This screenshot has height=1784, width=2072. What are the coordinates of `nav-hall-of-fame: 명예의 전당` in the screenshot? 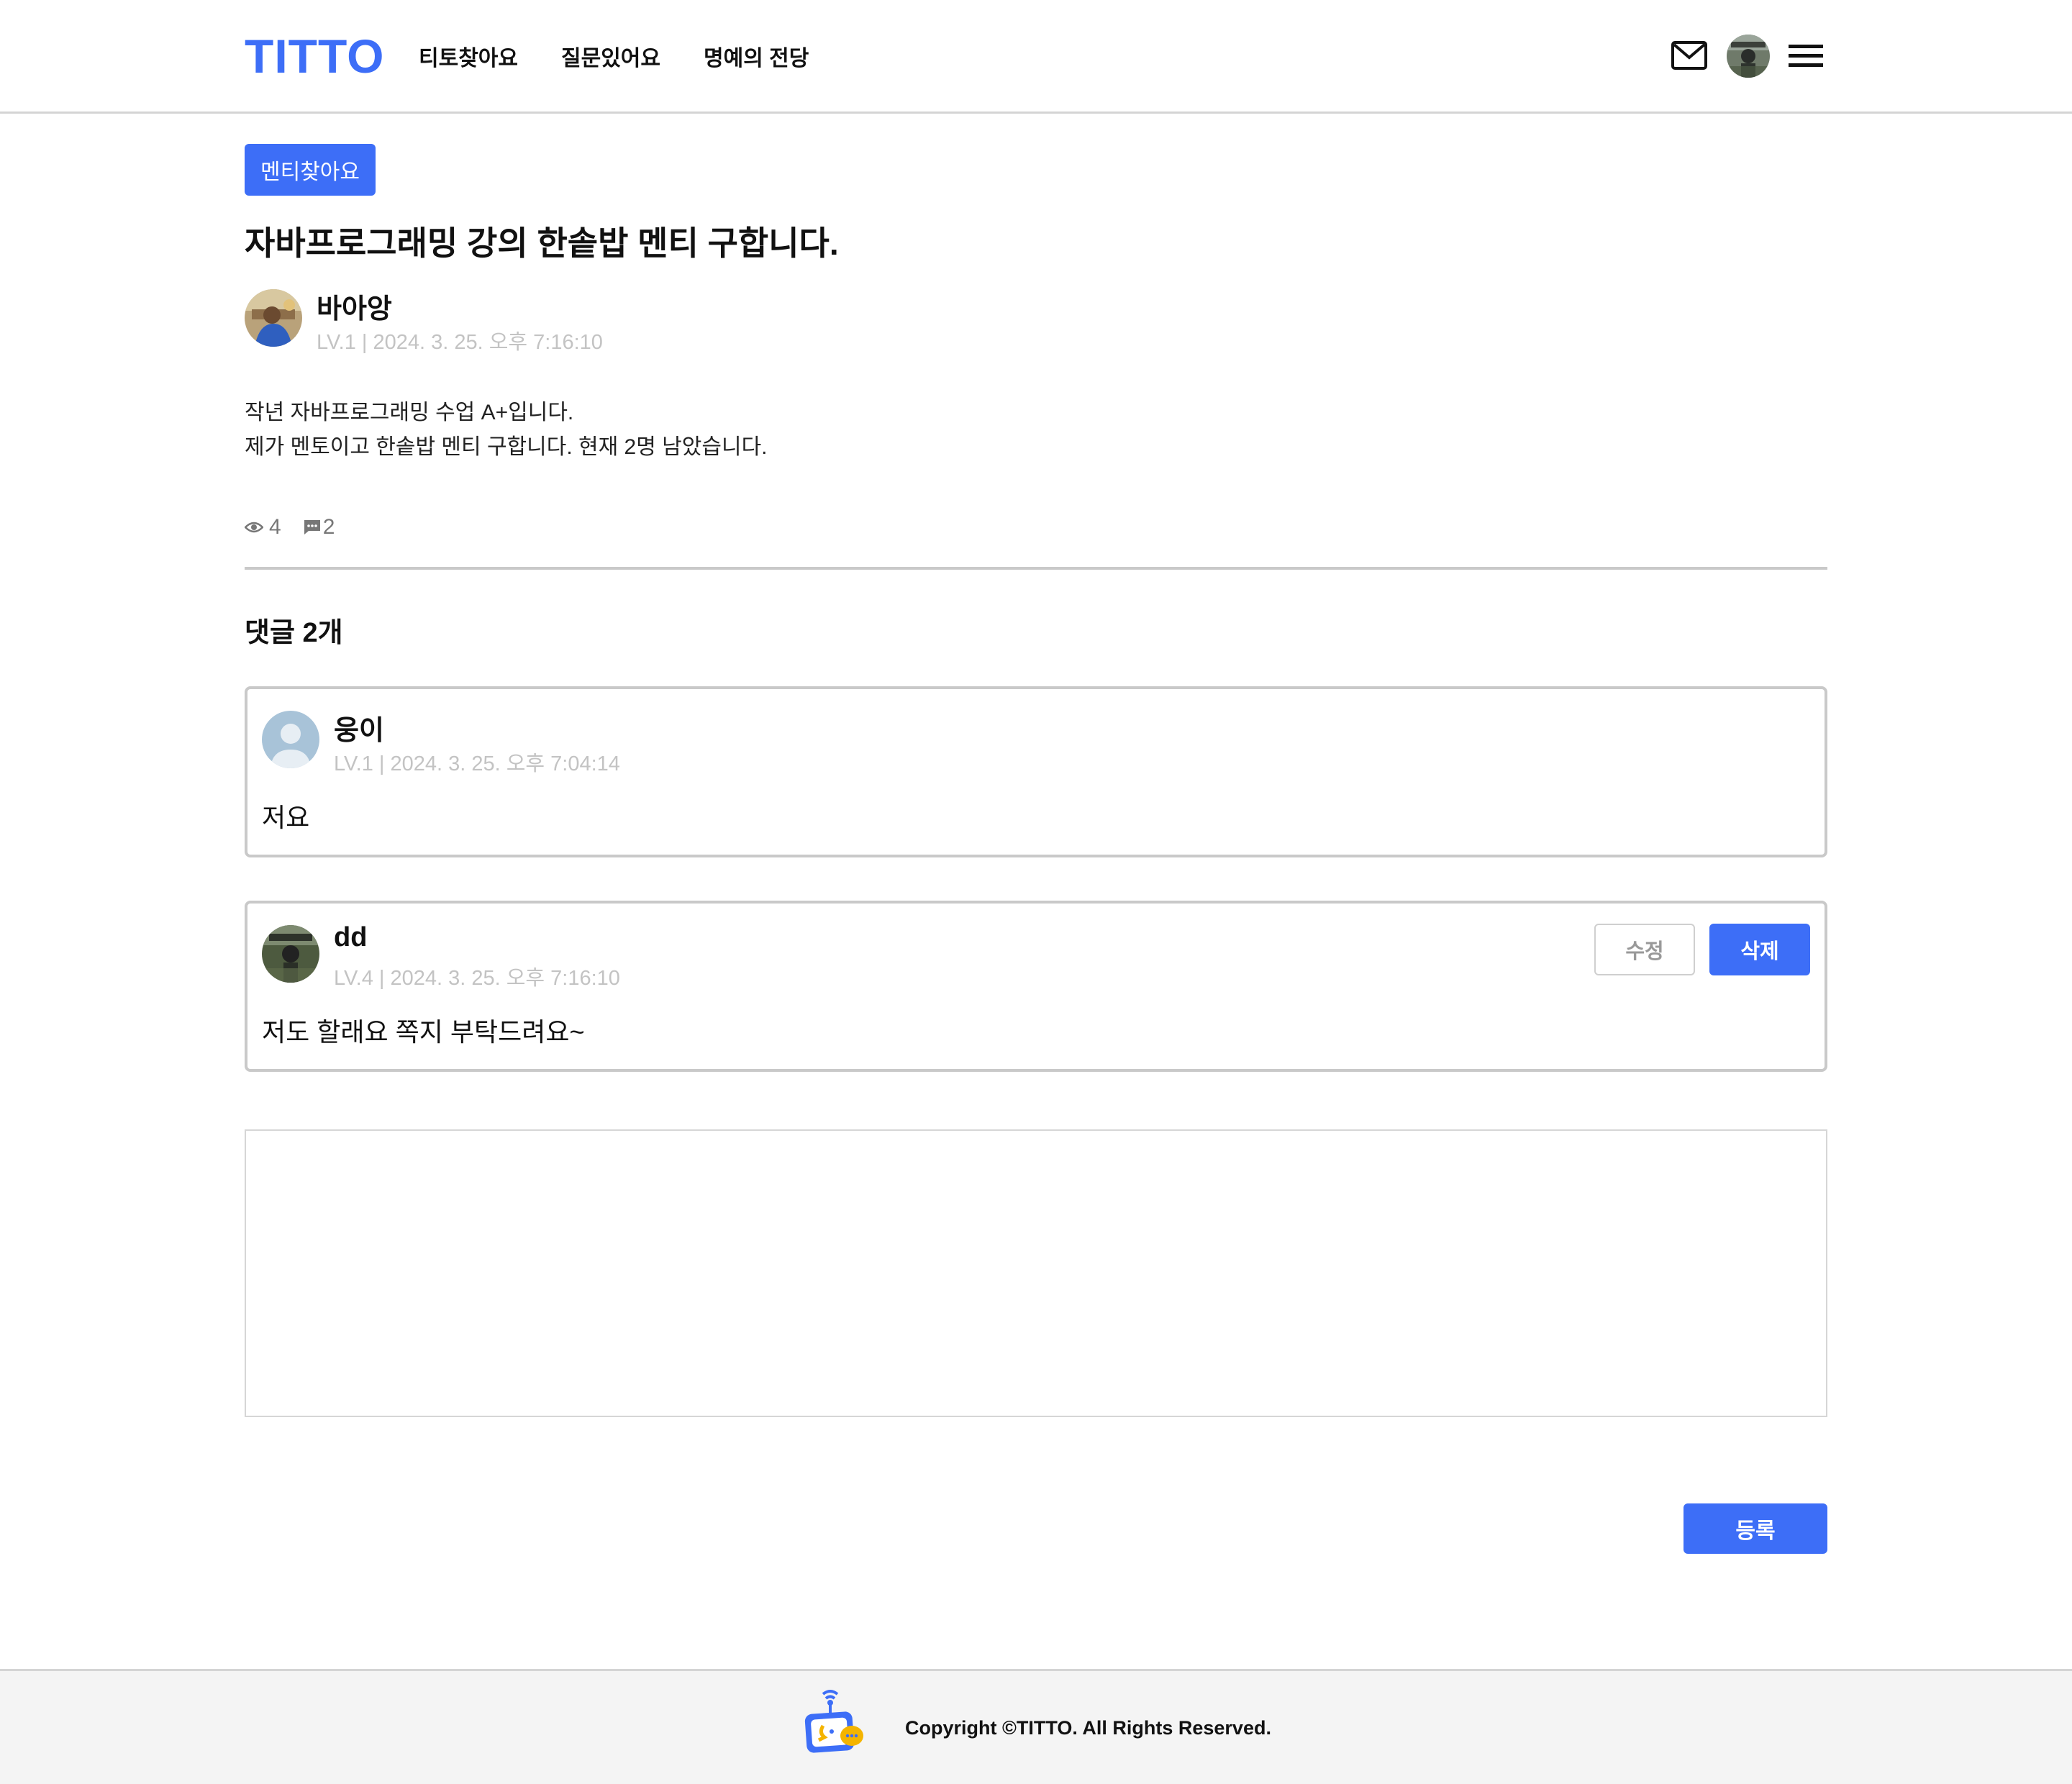 It's located at (757, 56).